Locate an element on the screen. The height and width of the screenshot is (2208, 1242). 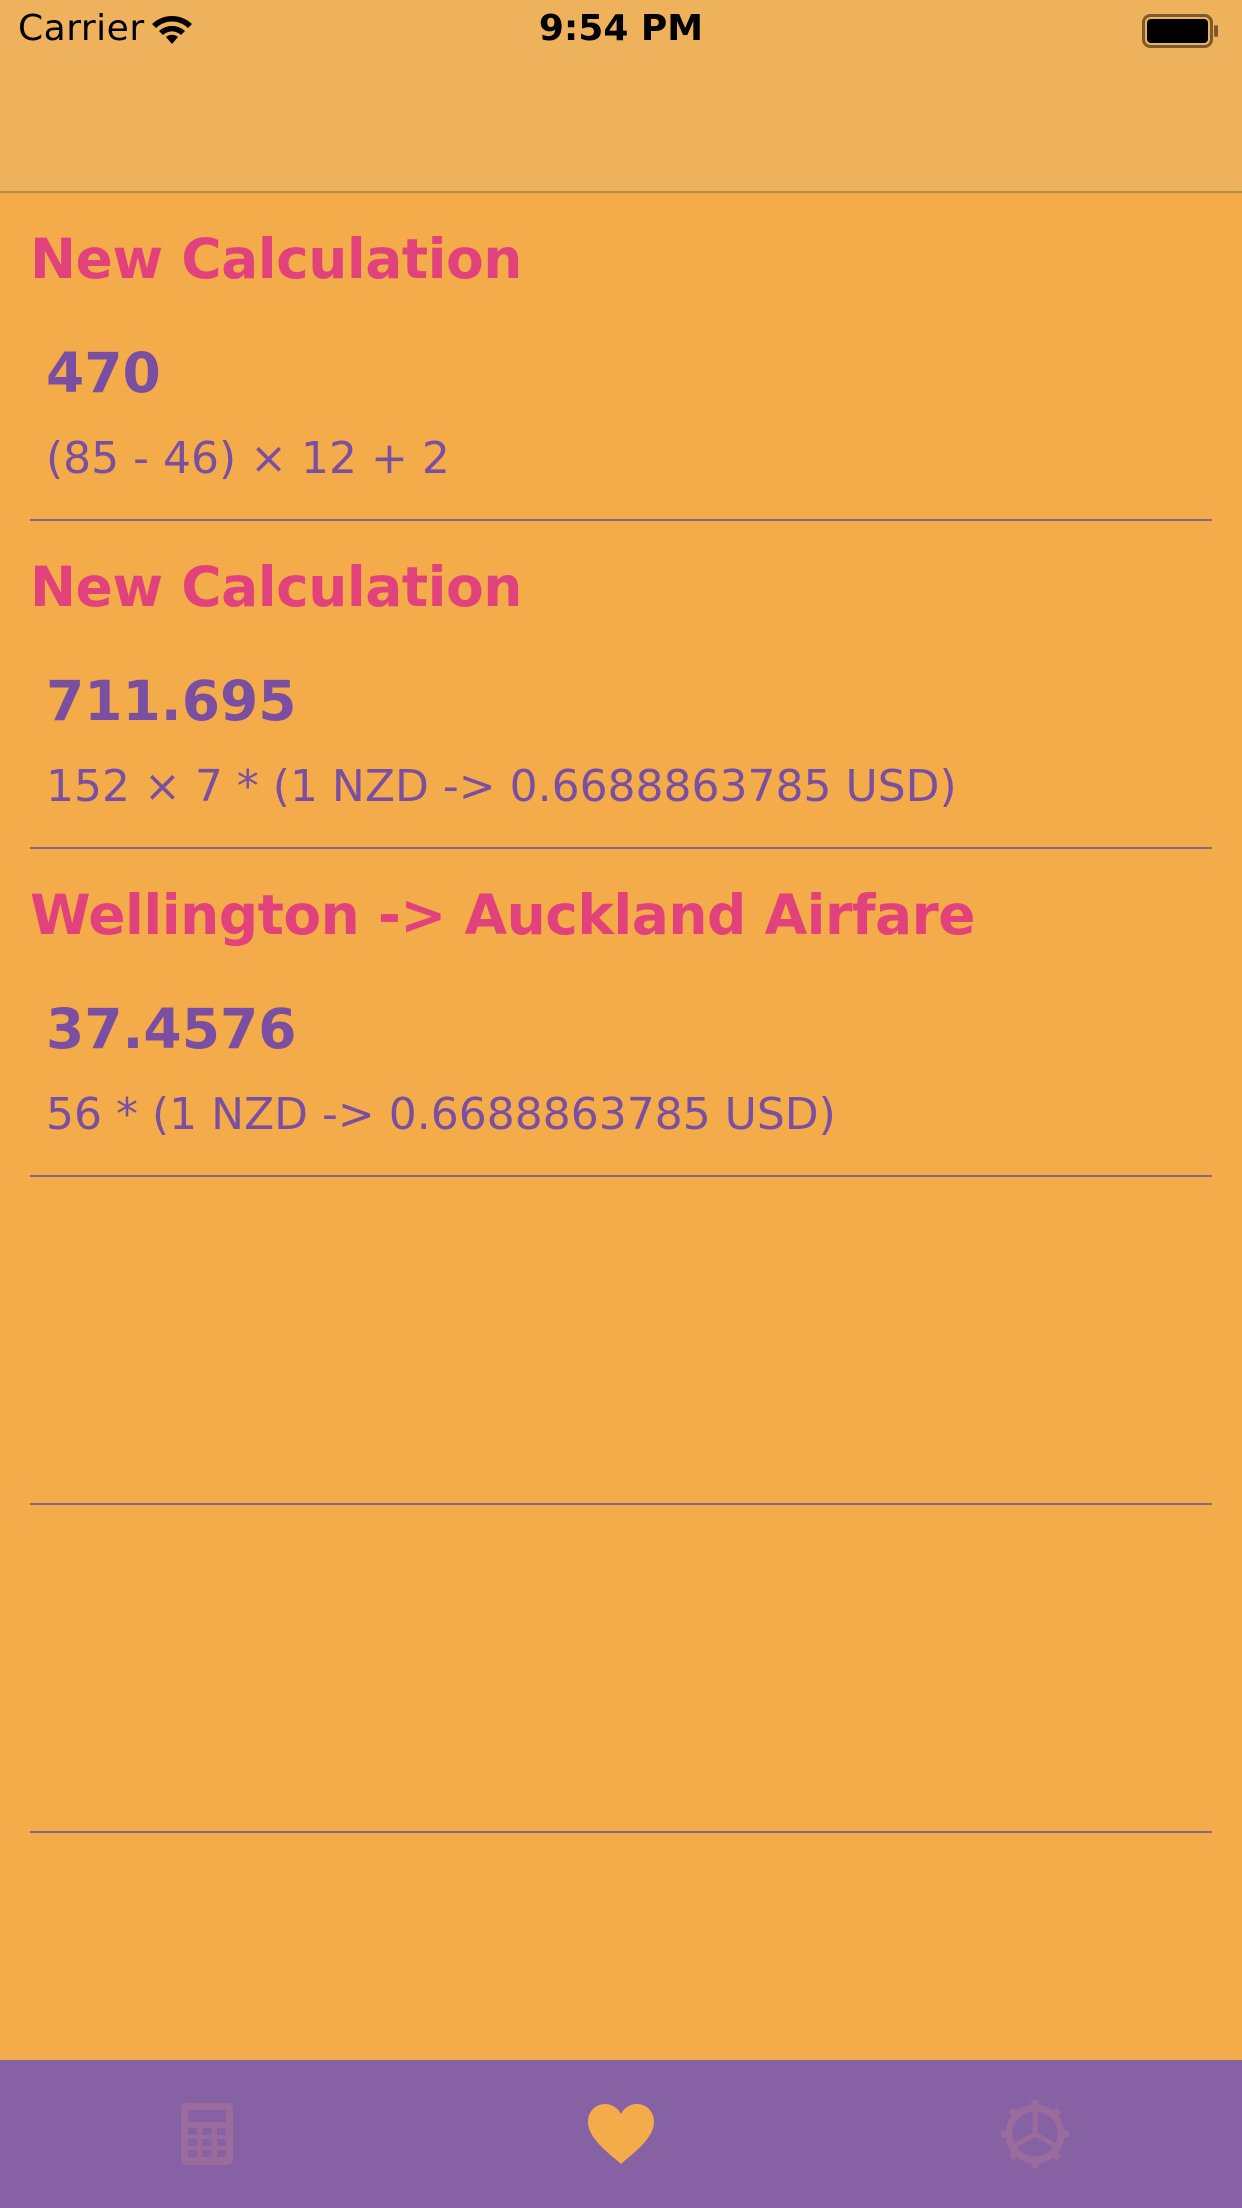
calculator-icon is located at coordinates (207, 2134).